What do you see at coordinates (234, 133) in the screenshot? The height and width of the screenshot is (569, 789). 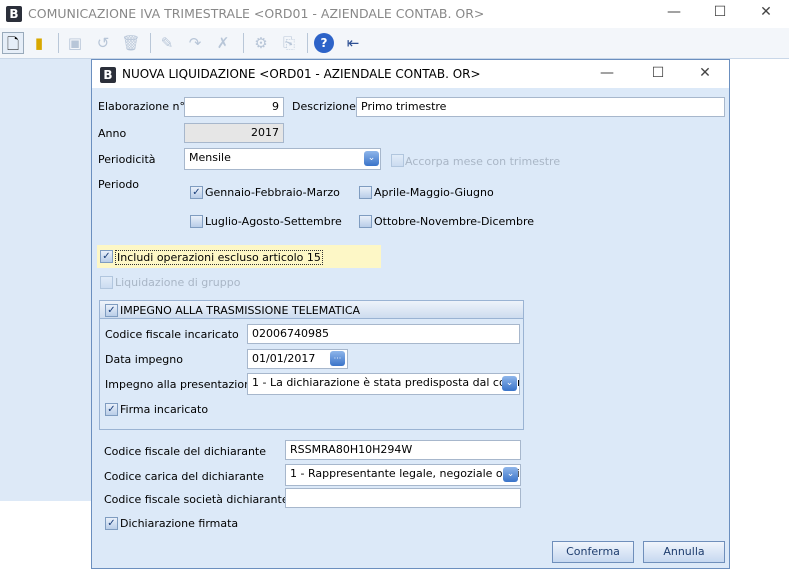 I see `anno-input: 2017` at bounding box center [234, 133].